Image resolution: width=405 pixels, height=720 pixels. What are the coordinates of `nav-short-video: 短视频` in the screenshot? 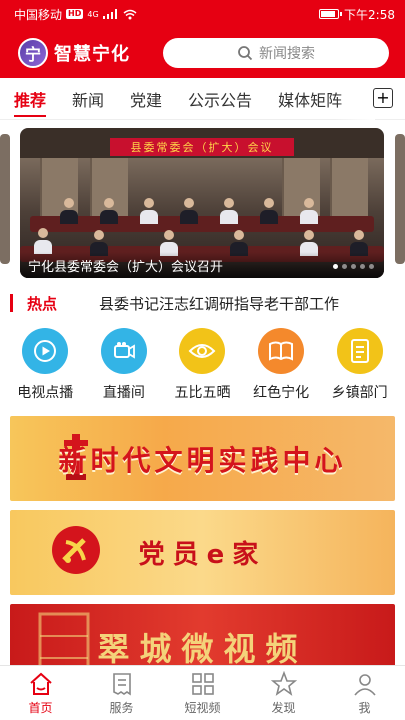 It's located at (202, 693).